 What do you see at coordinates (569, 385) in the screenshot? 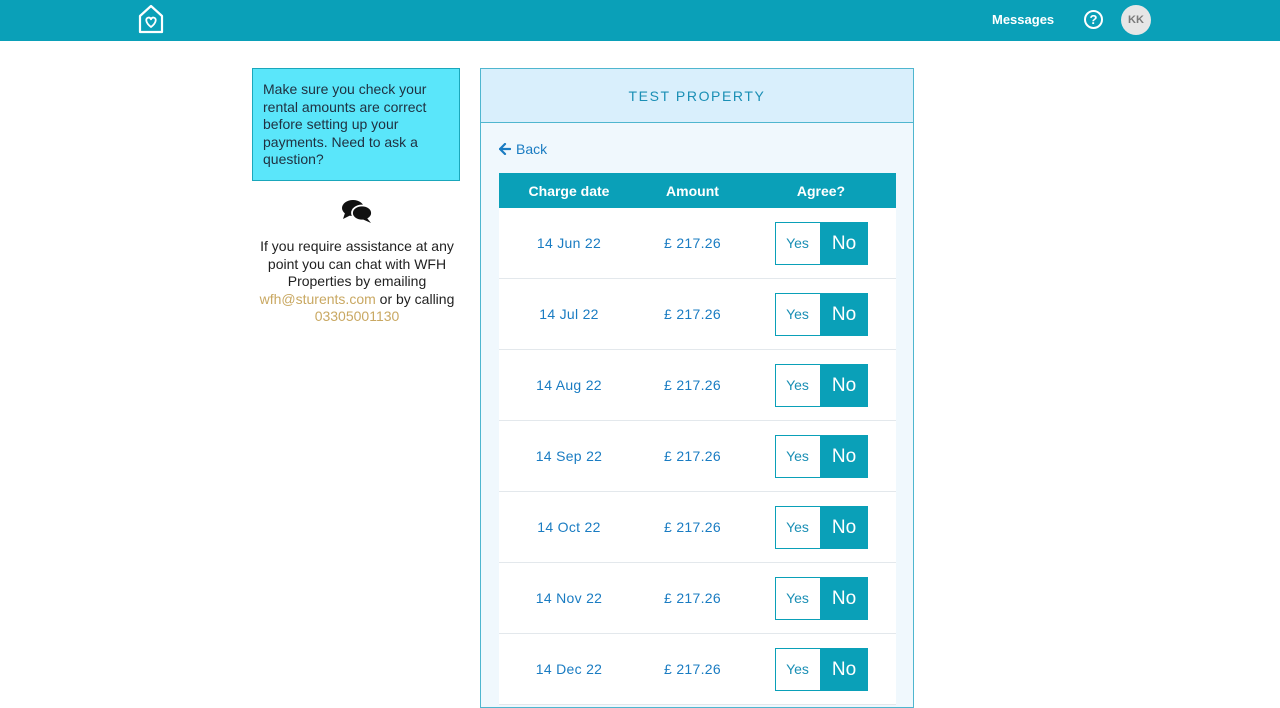
I see `charge-date: 14 Aug 22` at bounding box center [569, 385].